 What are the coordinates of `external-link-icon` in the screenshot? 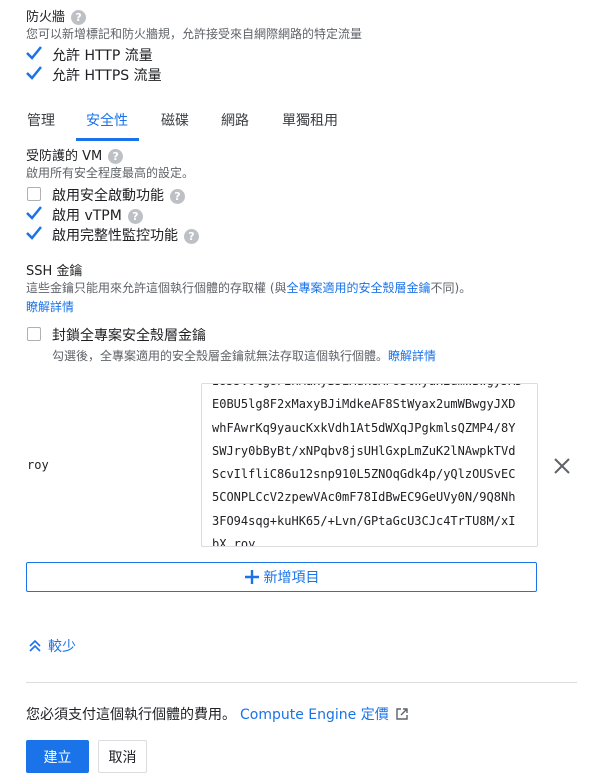 It's located at (402, 714).